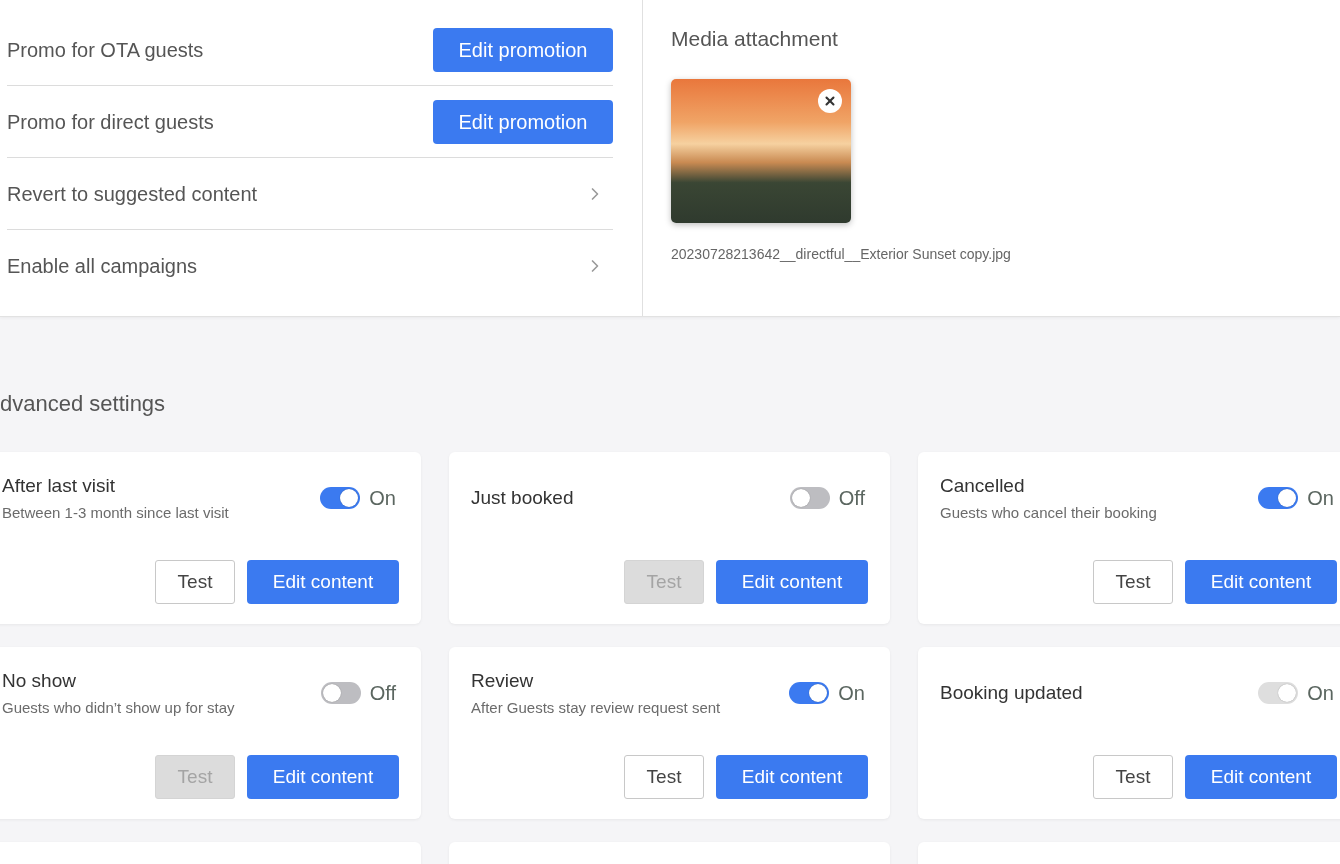  What do you see at coordinates (310, 193) in the screenshot?
I see `menu-row: Revert to suggested content` at bounding box center [310, 193].